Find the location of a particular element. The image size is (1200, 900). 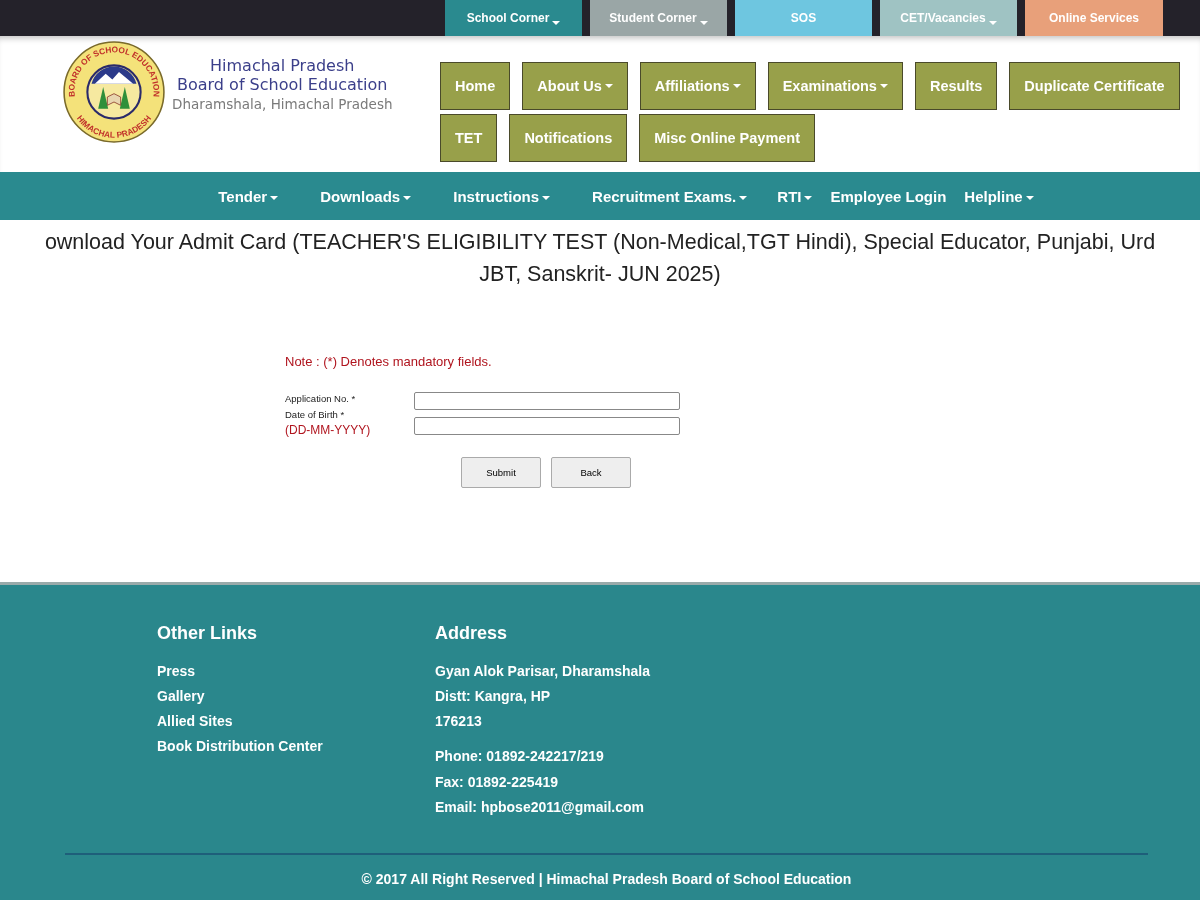

board-name: Himachal Pradesh is located at coordinates (282, 65).